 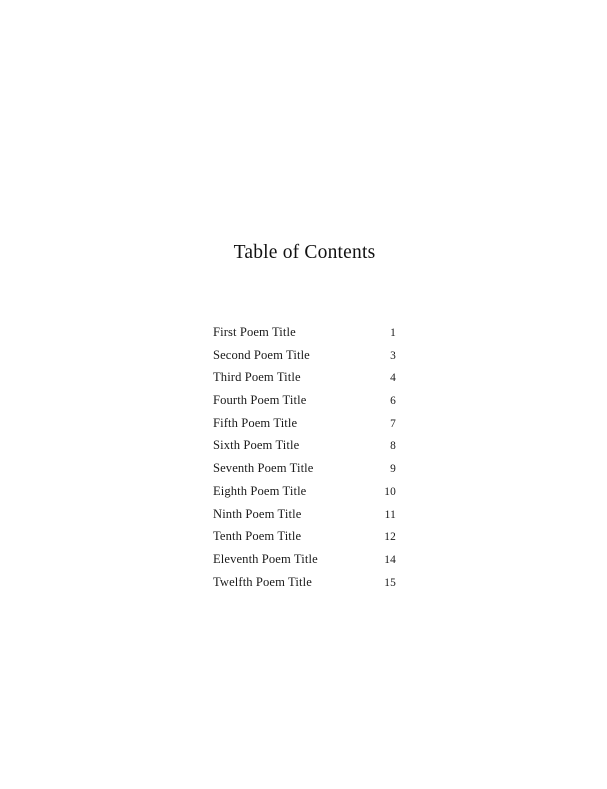 What do you see at coordinates (261, 354) in the screenshot?
I see `toc-entry-title: Second Poem Title` at bounding box center [261, 354].